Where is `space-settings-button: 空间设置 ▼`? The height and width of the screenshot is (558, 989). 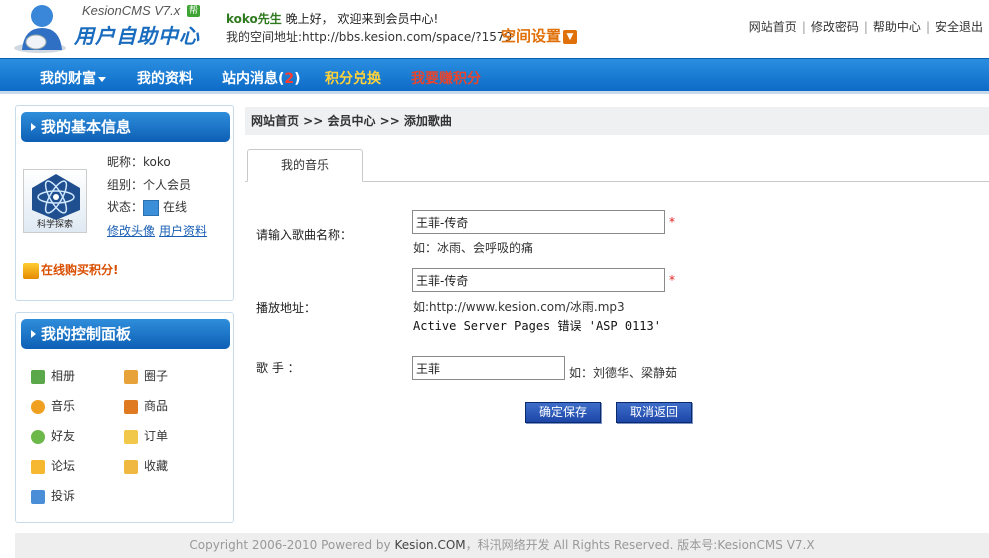 space-settings-button: 空间设置 ▼ is located at coordinates (539, 35).